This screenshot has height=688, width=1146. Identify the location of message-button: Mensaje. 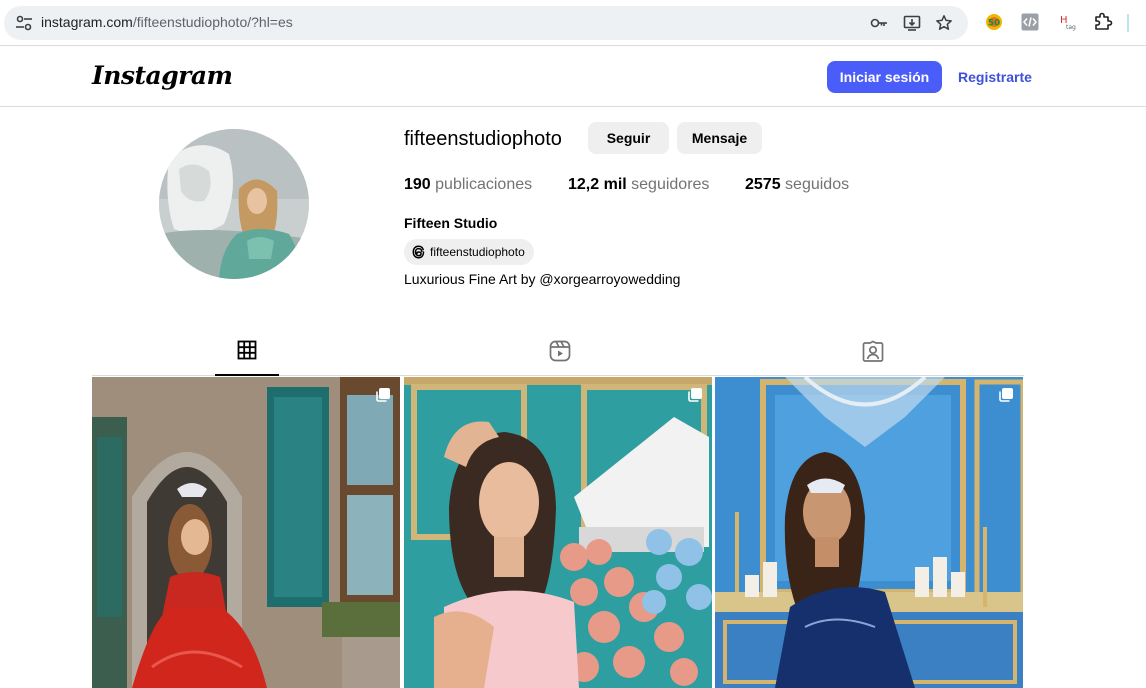
(719, 138).